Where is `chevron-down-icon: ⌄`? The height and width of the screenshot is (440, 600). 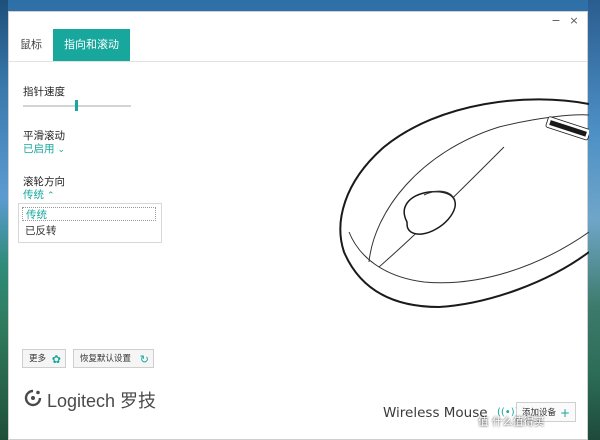 chevron-down-icon: ⌄ is located at coordinates (61, 150).